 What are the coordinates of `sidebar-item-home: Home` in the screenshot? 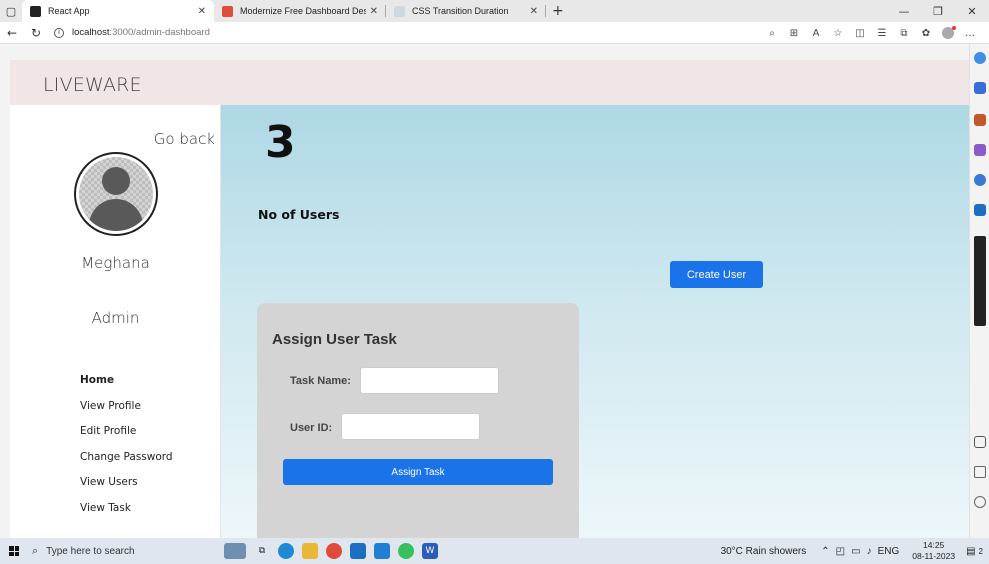 It's located at (126, 386).